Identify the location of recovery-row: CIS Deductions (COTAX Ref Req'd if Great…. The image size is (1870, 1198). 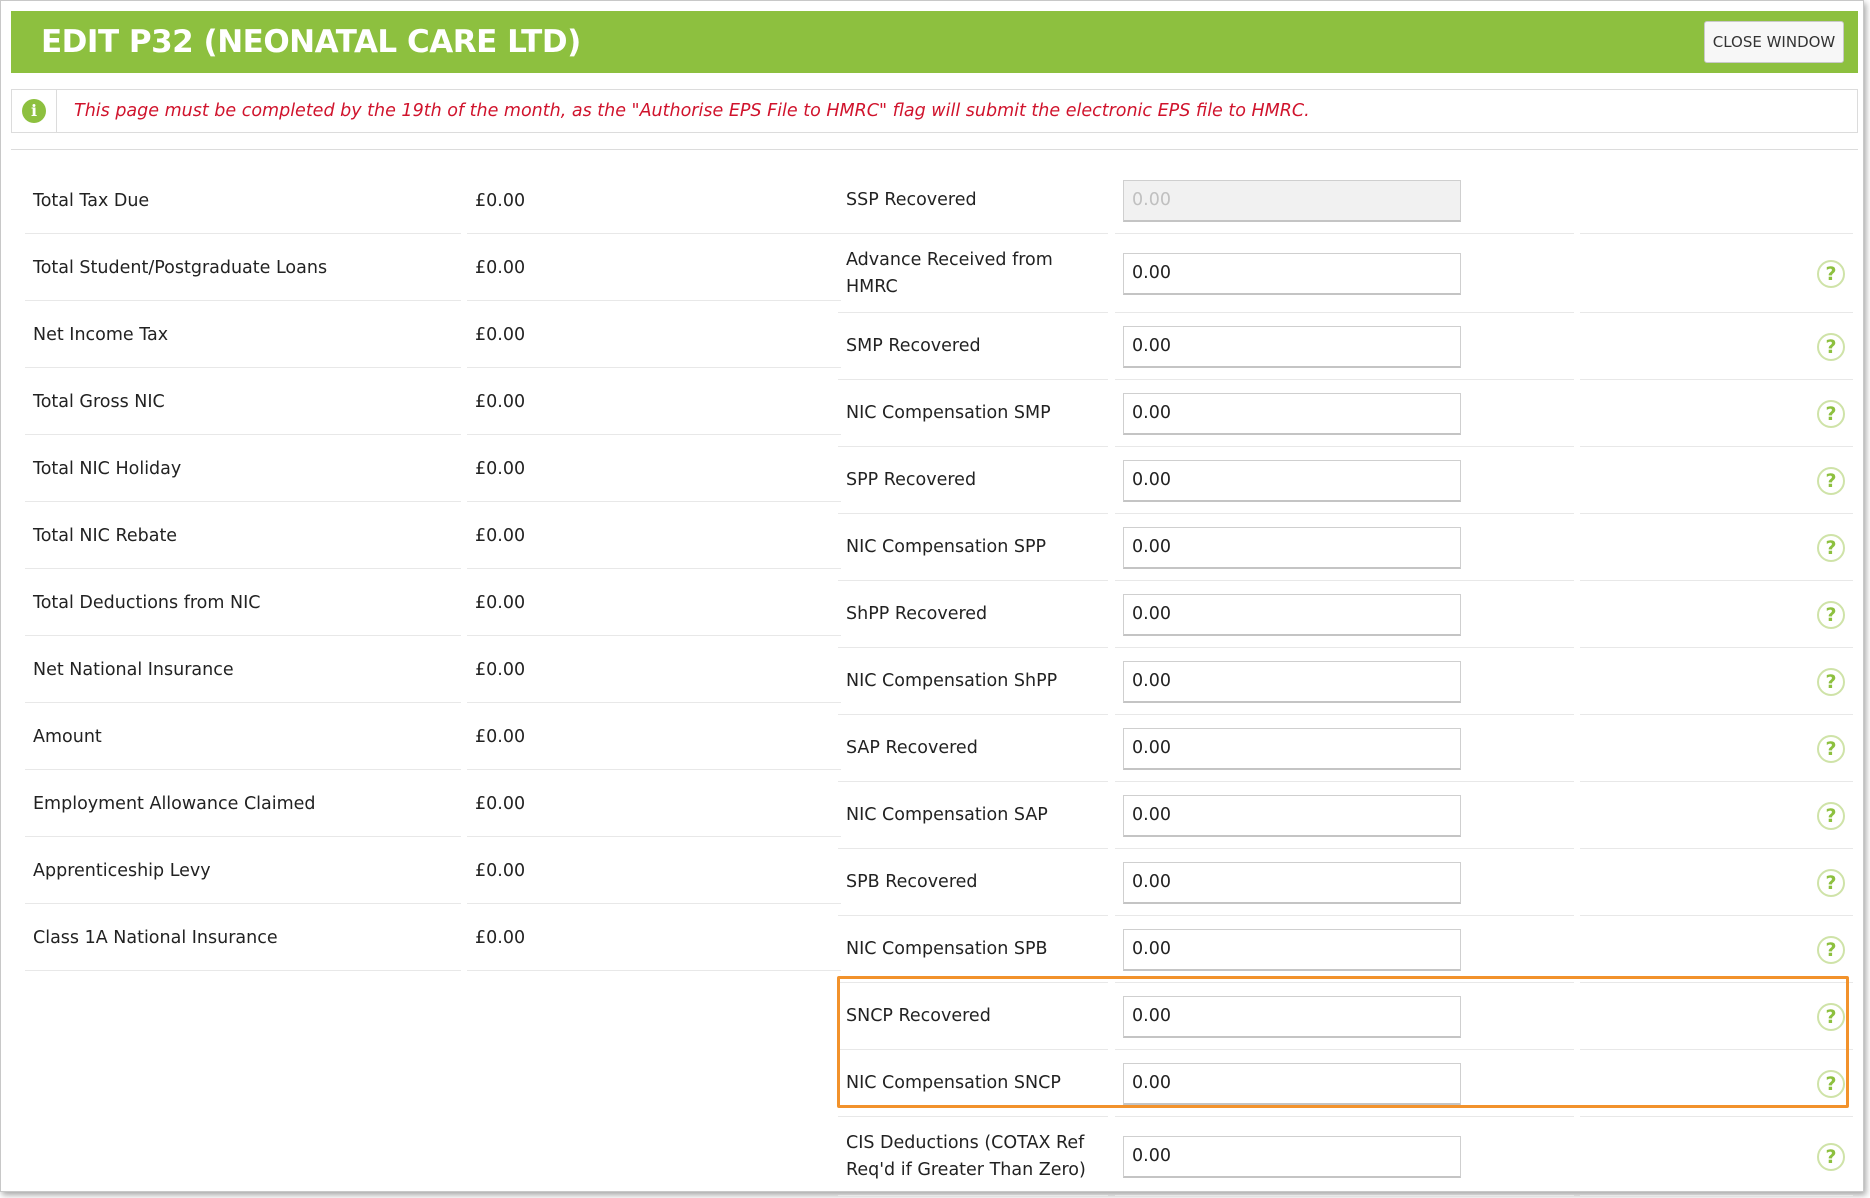
(1345, 1157).